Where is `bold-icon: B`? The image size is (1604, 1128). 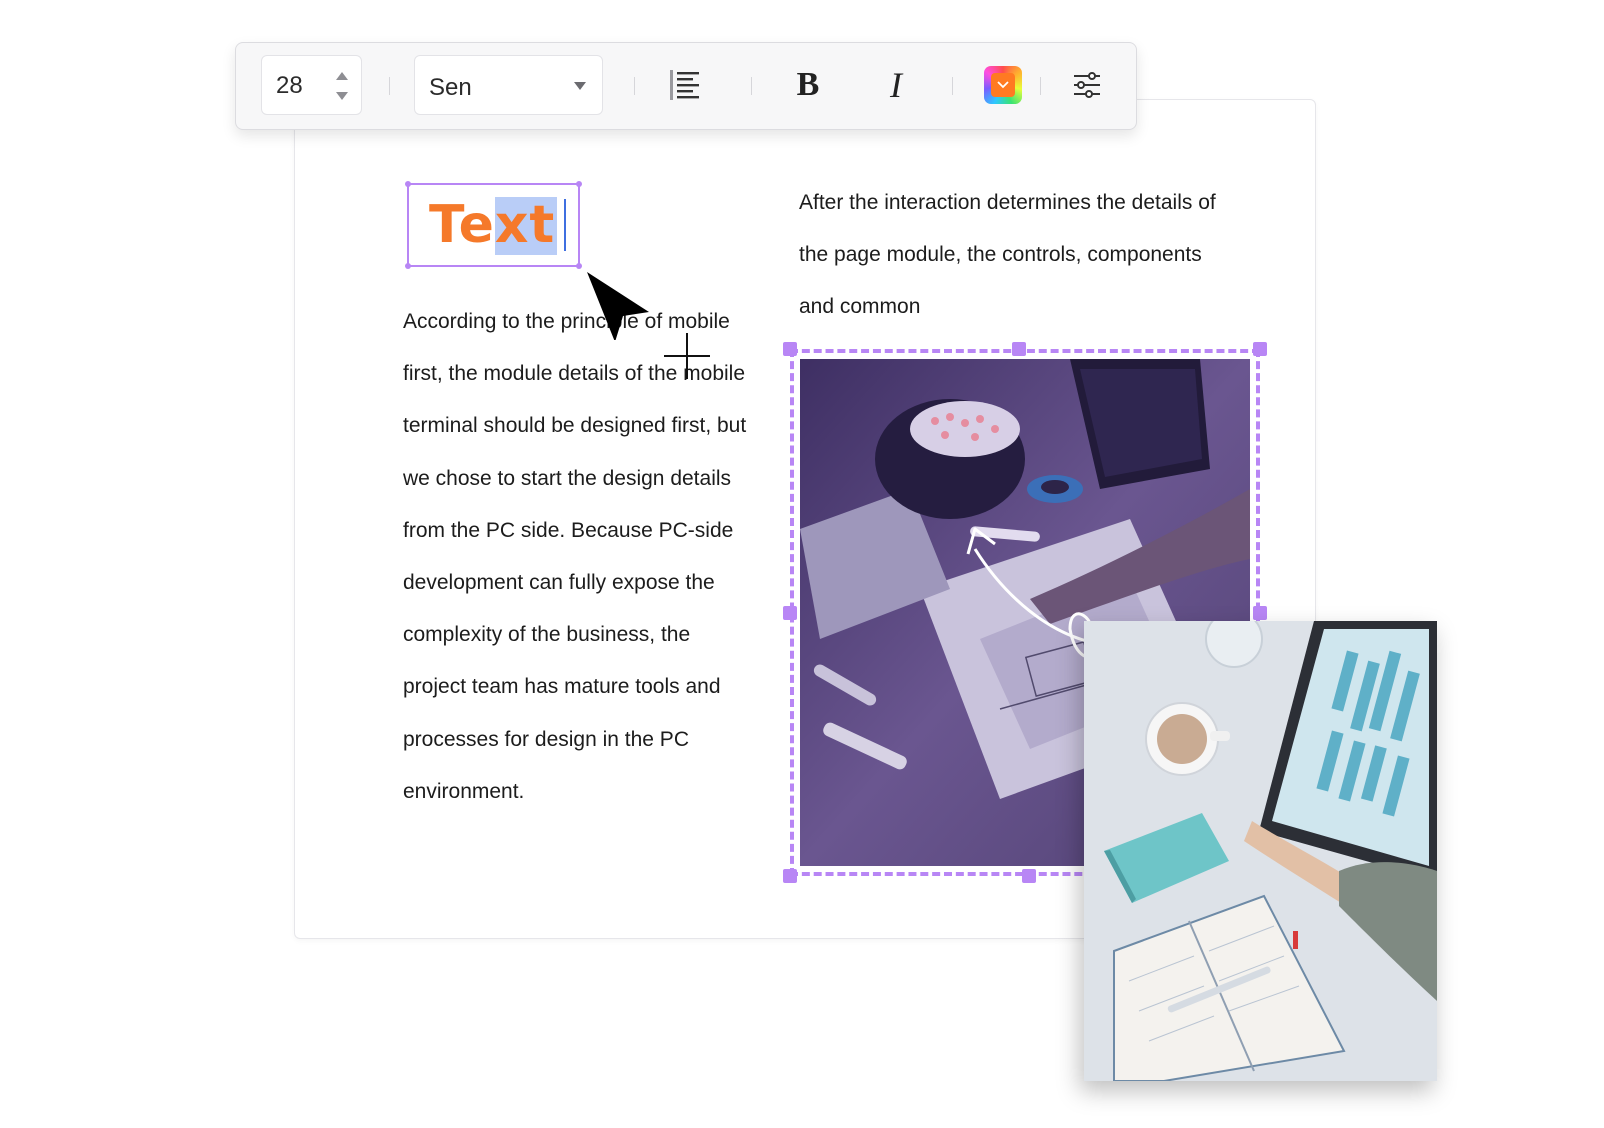
bold-icon: B is located at coordinates (808, 84).